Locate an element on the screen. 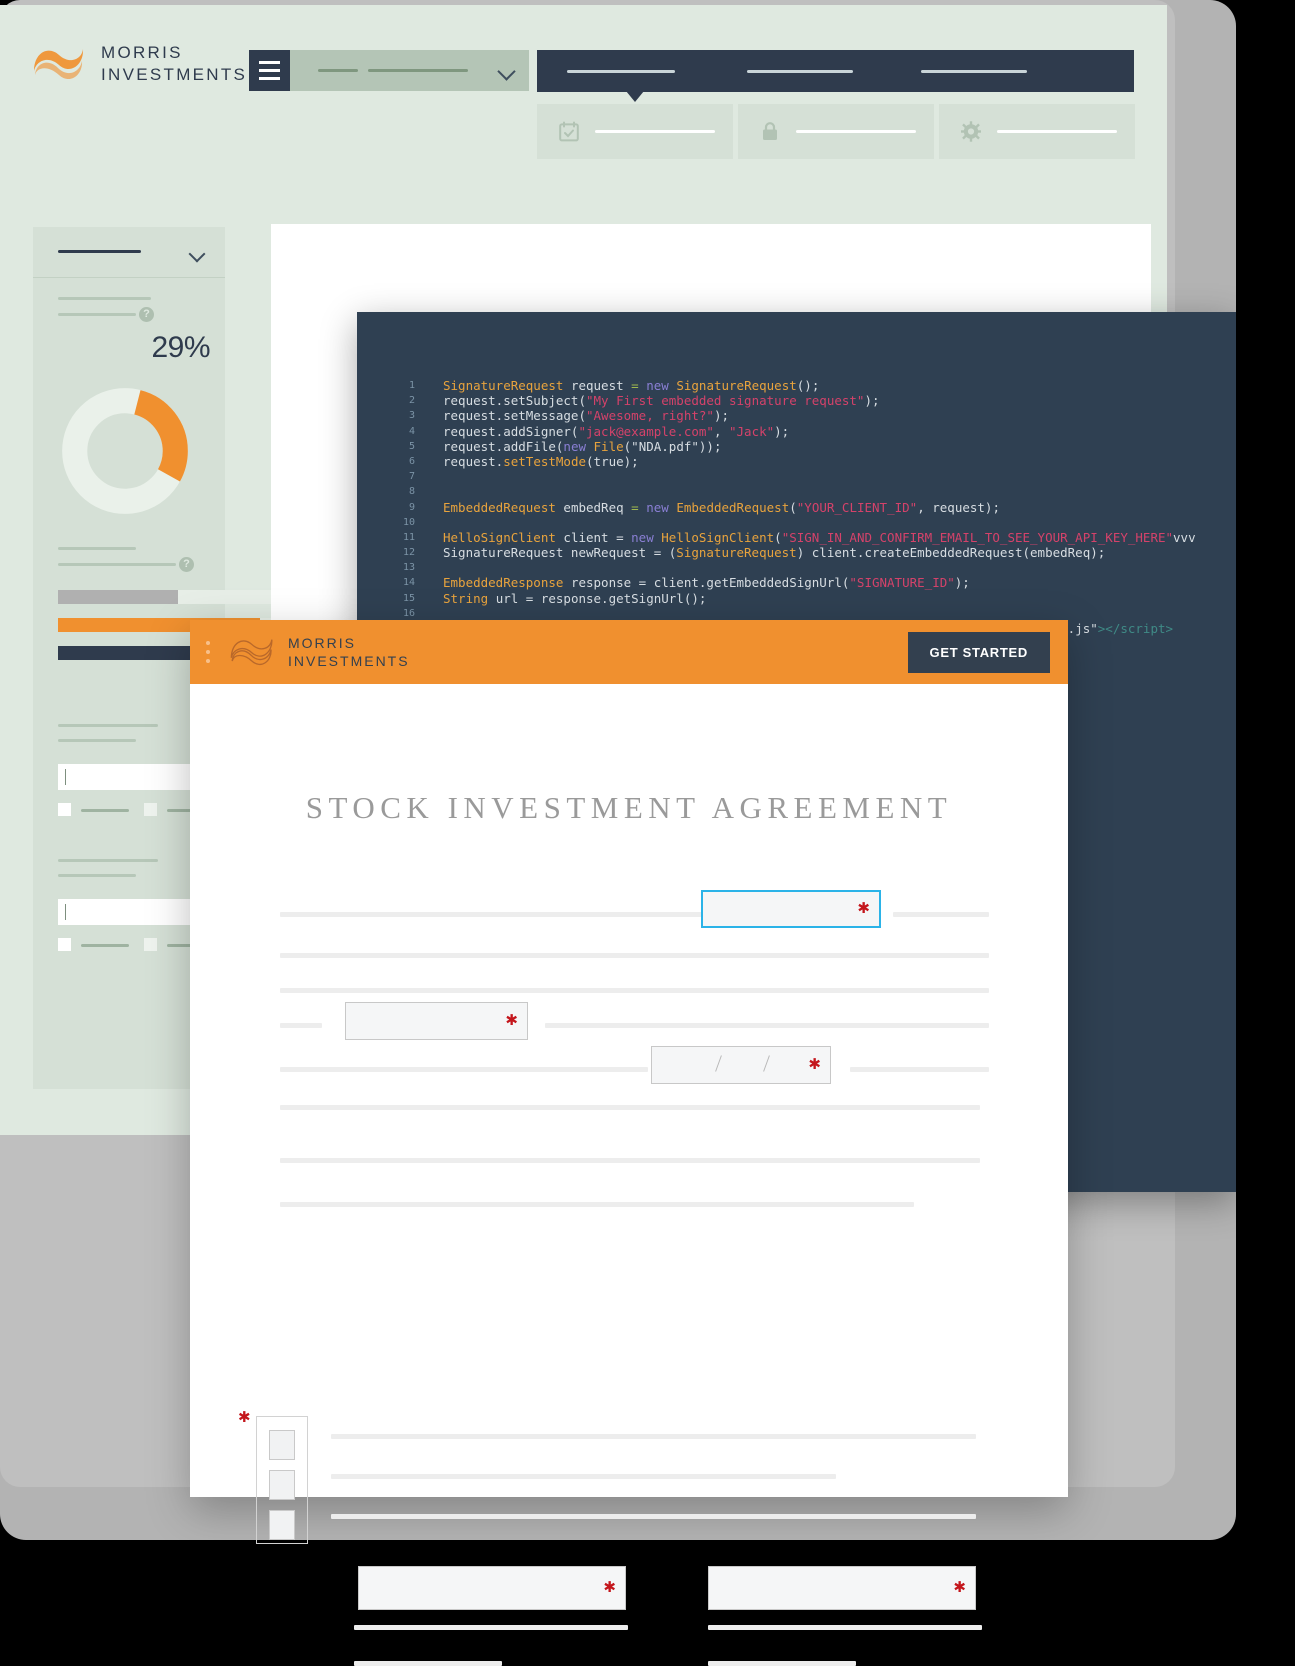 This screenshot has width=1295, height=1666. tile-schedule-label is located at coordinates (655, 131).